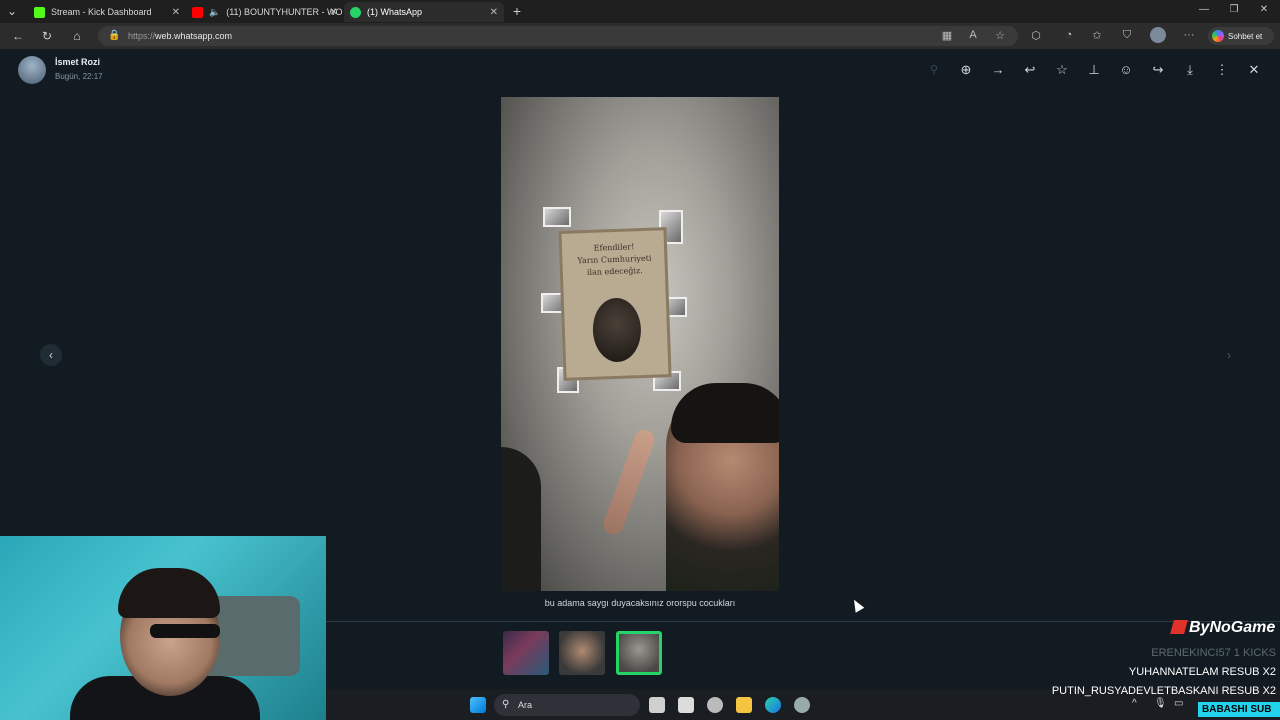 This screenshot has width=1280, height=720. What do you see at coordinates (114, 35) in the screenshot?
I see `lock-icon: 🔒` at bounding box center [114, 35].